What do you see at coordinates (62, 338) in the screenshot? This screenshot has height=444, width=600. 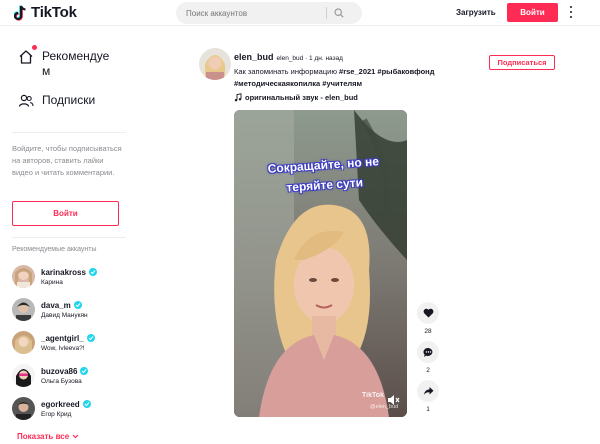 I see `account-username: _agentgirl_` at bounding box center [62, 338].